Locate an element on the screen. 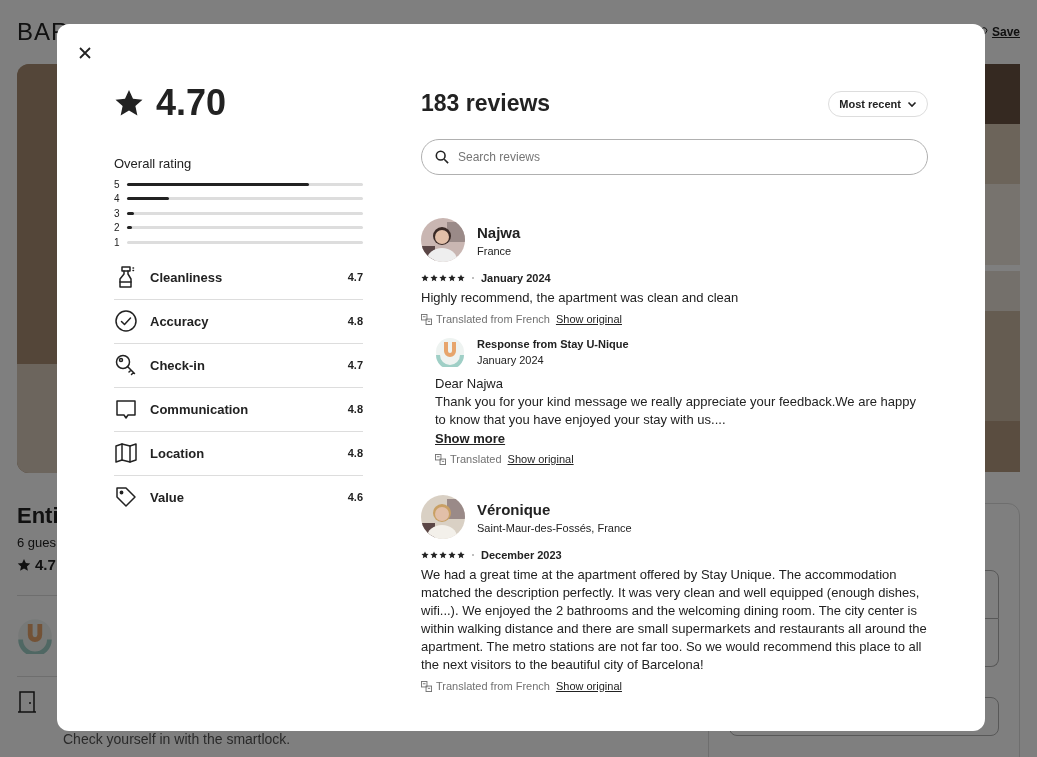  checkin-description: Check yourself in with the smartlock. is located at coordinates (177, 739).